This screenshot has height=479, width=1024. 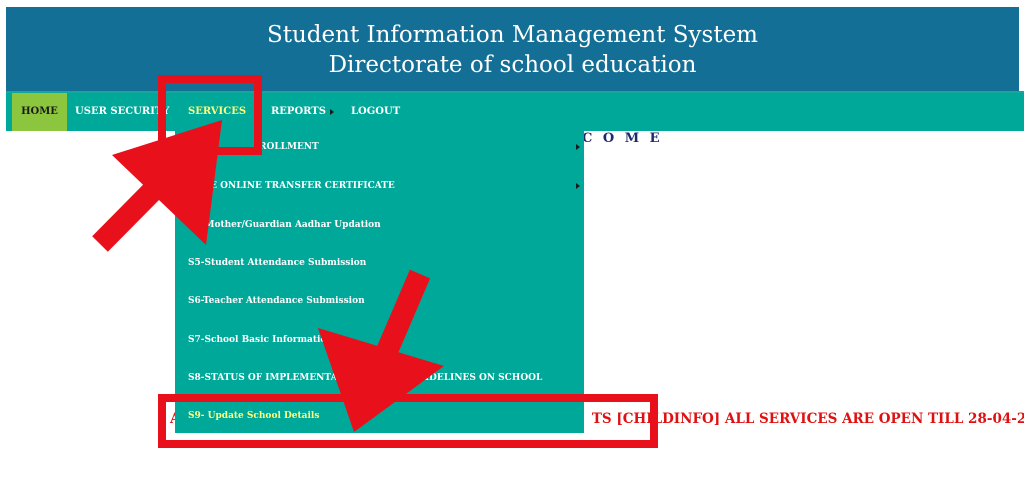 What do you see at coordinates (260, 340) in the screenshot?
I see `menu-item-school-basic-information: S7-School Basic Information` at bounding box center [260, 340].